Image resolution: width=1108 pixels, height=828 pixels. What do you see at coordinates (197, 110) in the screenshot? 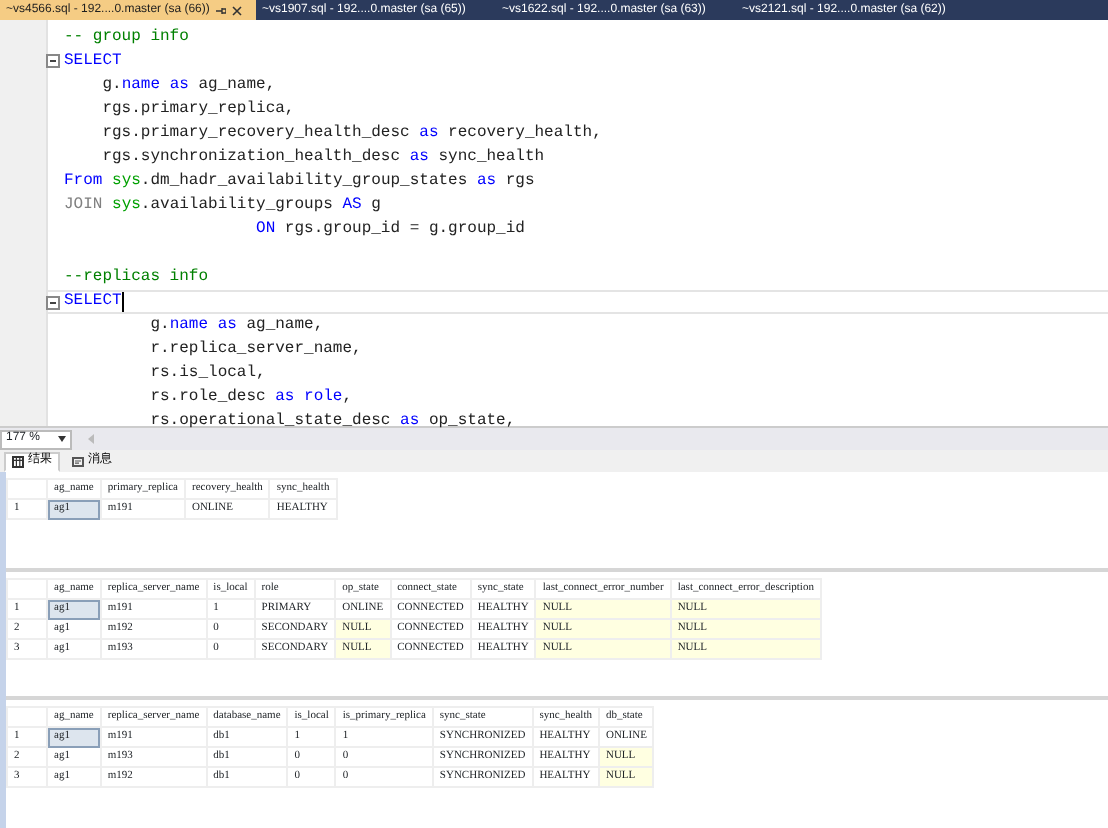
I see `code-token: rgs.primary_replica,` at bounding box center [197, 110].